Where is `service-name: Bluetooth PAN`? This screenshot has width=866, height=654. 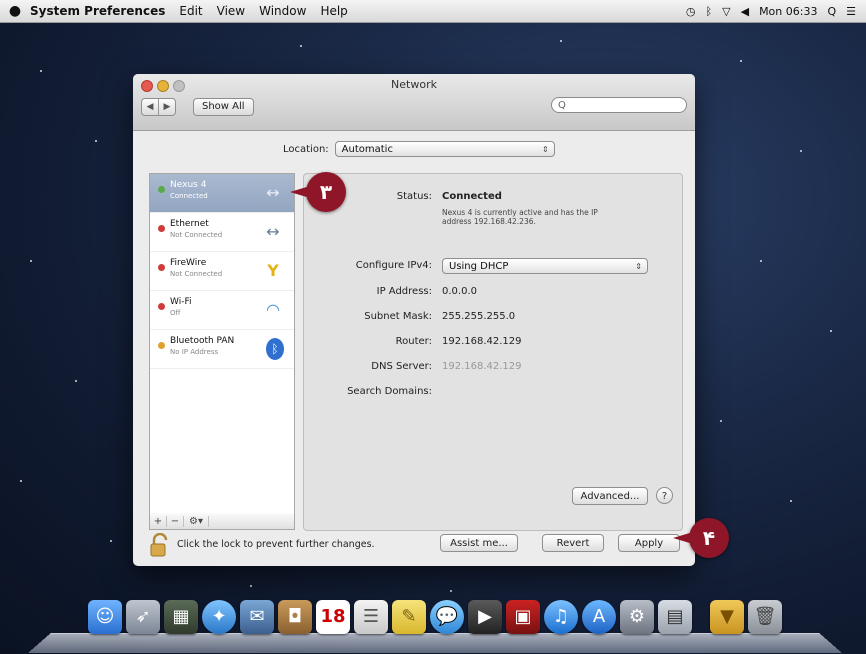 service-name: Bluetooth PAN is located at coordinates (202, 341).